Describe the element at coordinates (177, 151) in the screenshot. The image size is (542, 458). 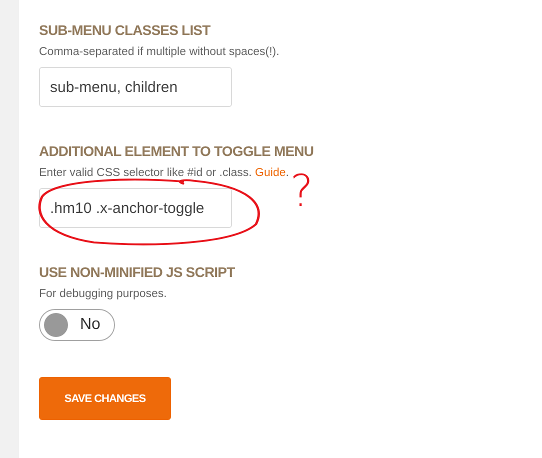
I see `section-title: ADDITIONAL ELEMENT TO TOGGLE MENU` at that location.